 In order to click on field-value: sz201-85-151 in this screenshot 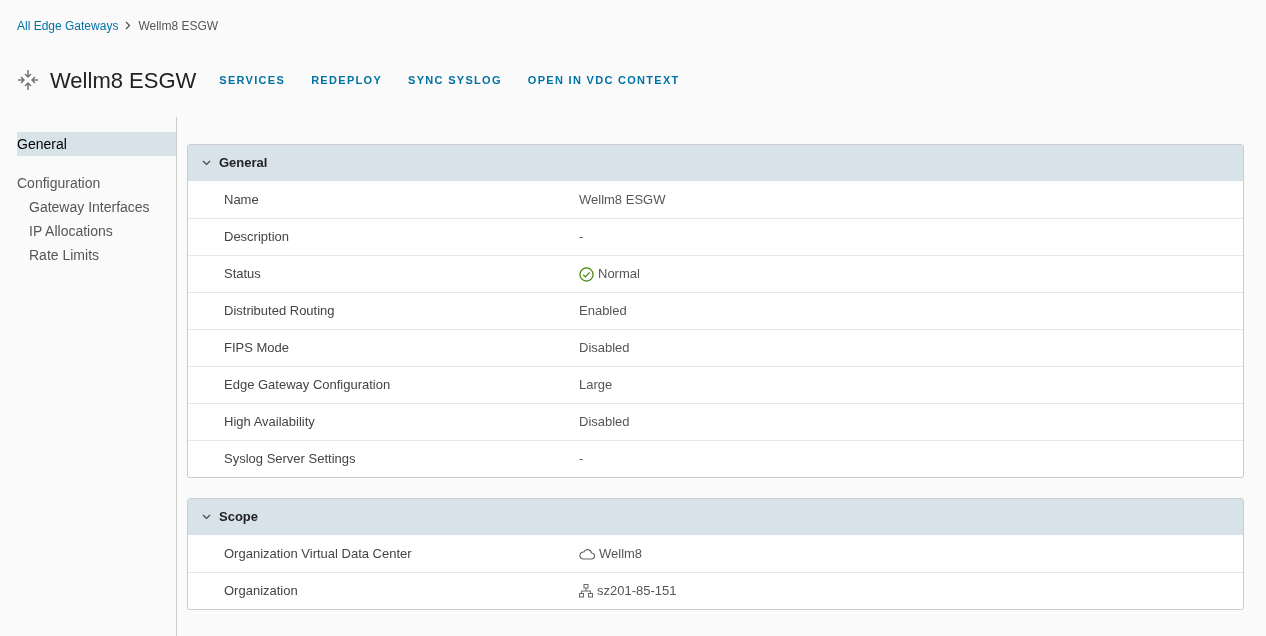, I will do `click(637, 591)`.